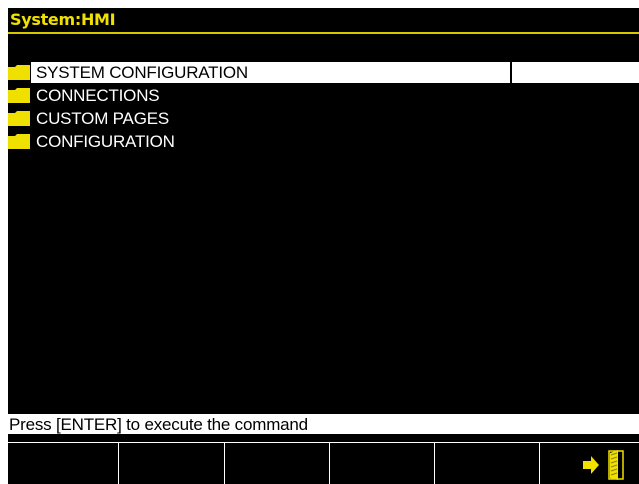 The width and height of the screenshot is (639, 484). What do you see at coordinates (323, 118) in the screenshot?
I see `menu-item-custom-pages: CUSTOM PAGES` at bounding box center [323, 118].